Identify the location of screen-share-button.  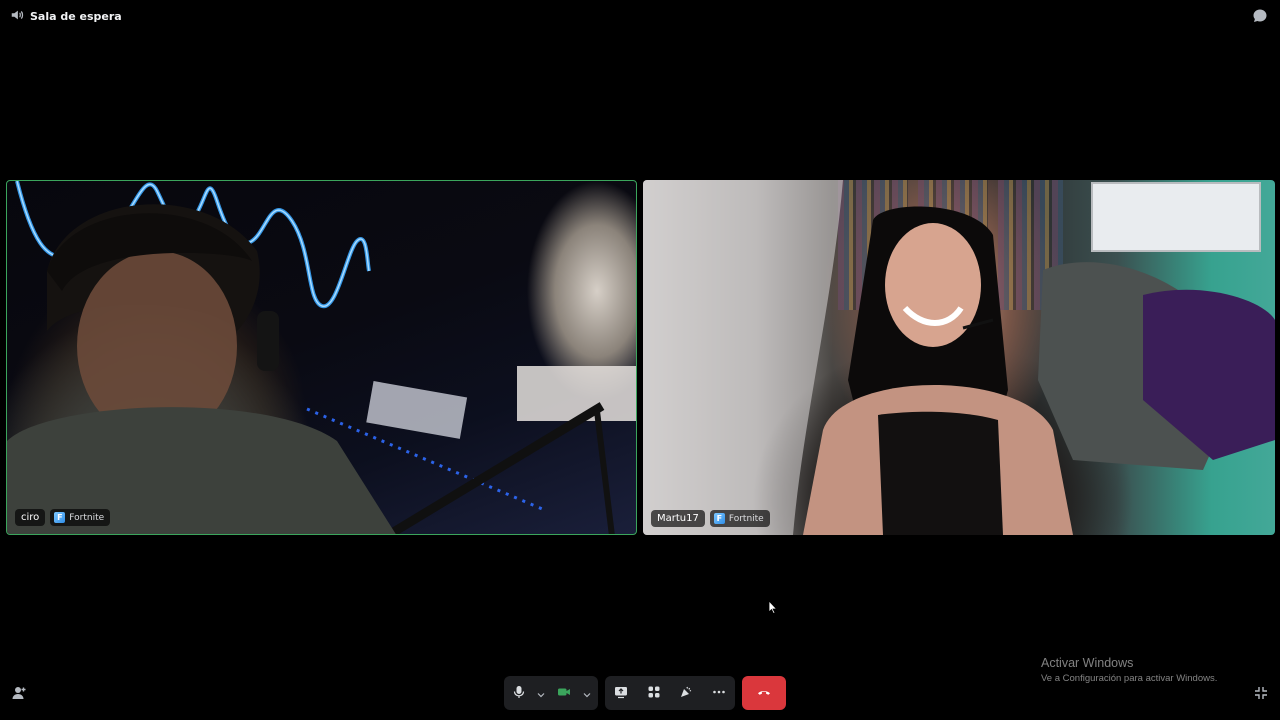
(621, 693).